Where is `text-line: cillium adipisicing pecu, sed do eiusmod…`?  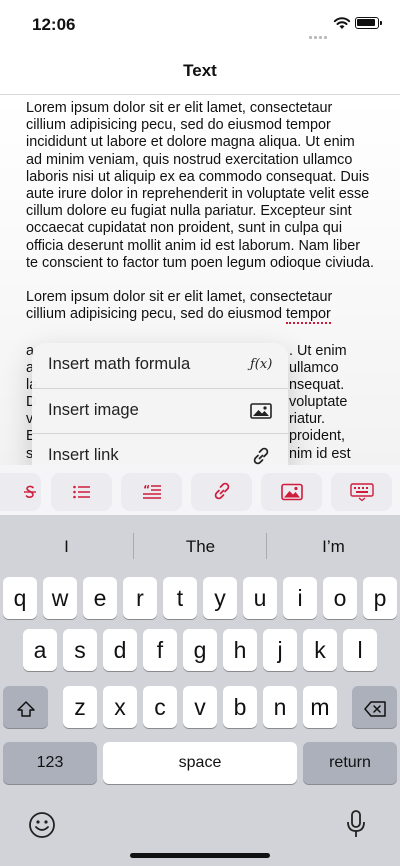 text-line: cillium adipisicing pecu, sed do eiusmod… is located at coordinates (200, 315).